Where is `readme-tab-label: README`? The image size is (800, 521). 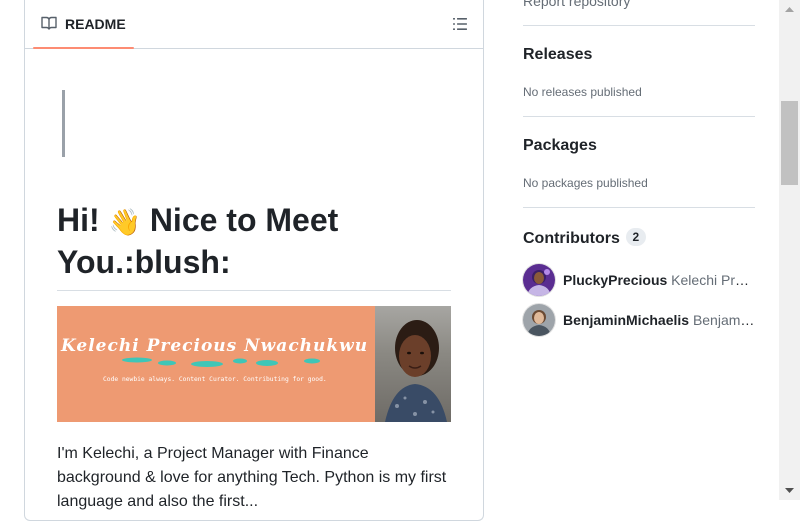 readme-tab-label: README is located at coordinates (95, 24).